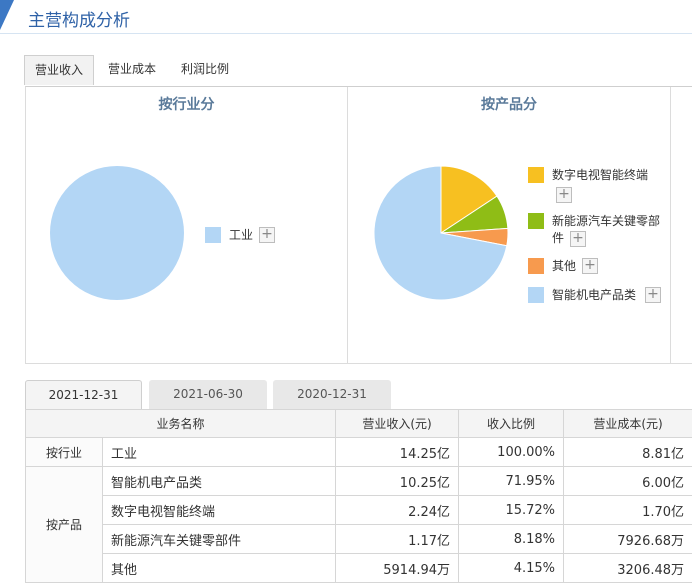  Describe the element at coordinates (511, 452) in the screenshot. I see `ratio-value: 100.00%` at that location.